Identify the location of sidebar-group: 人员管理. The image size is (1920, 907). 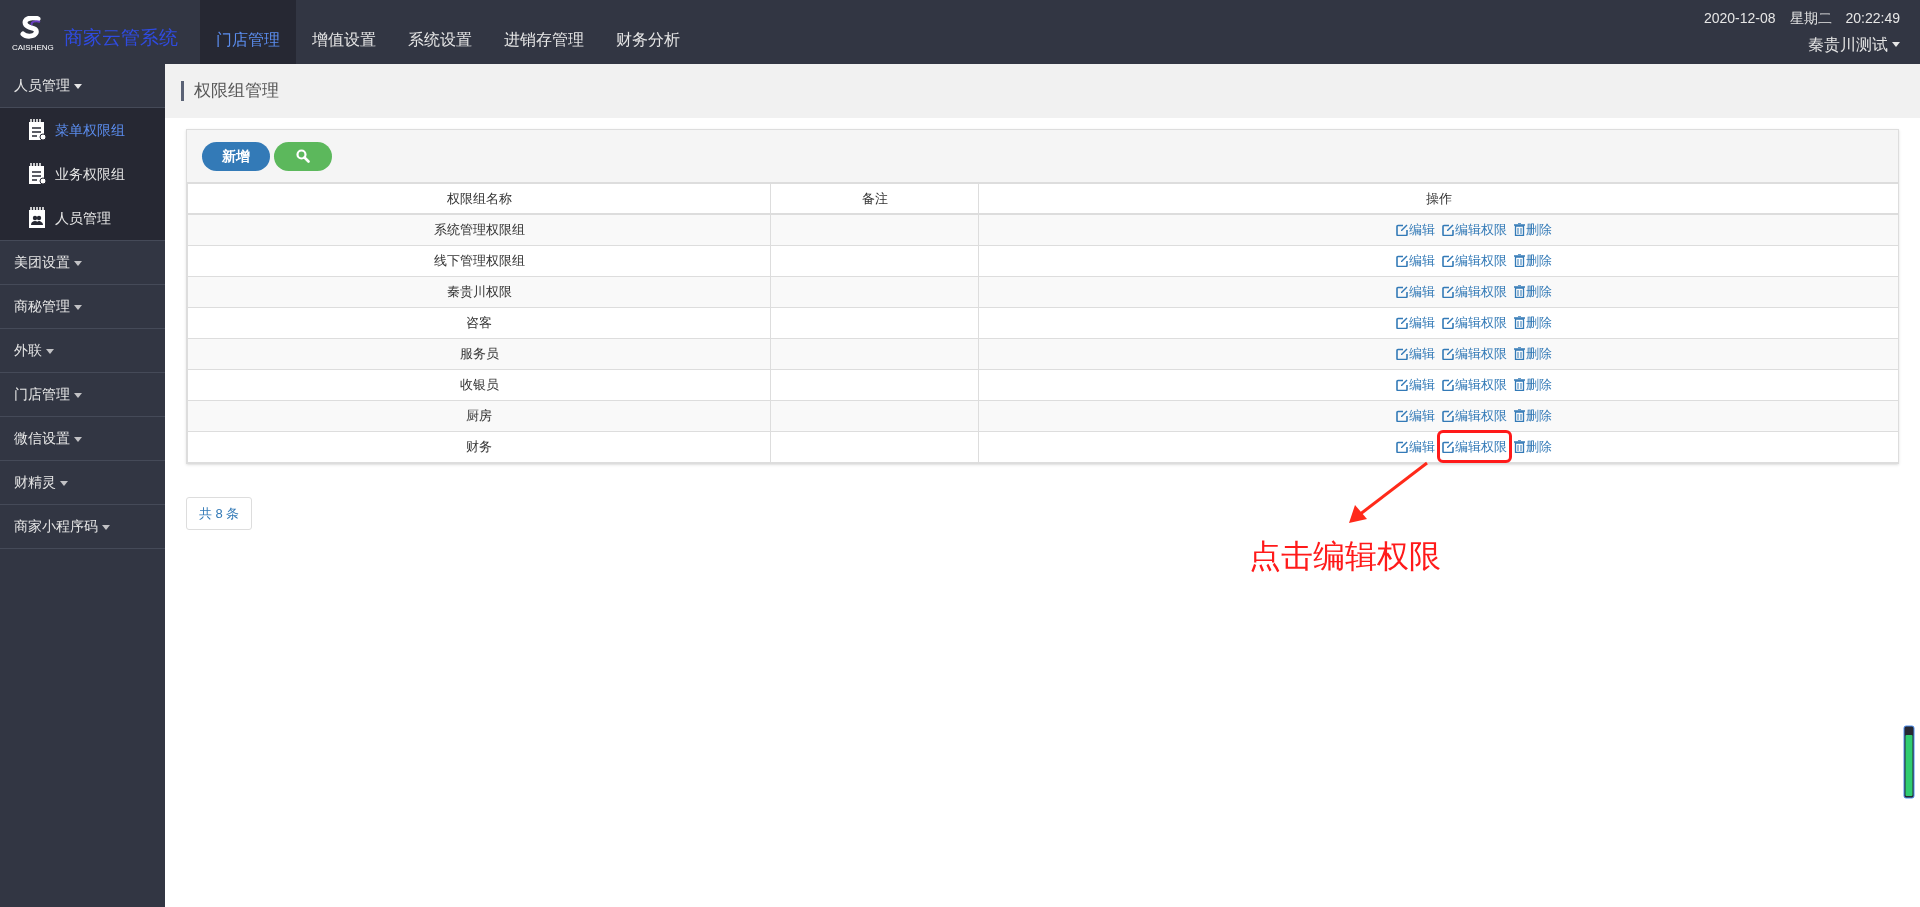
(82, 85).